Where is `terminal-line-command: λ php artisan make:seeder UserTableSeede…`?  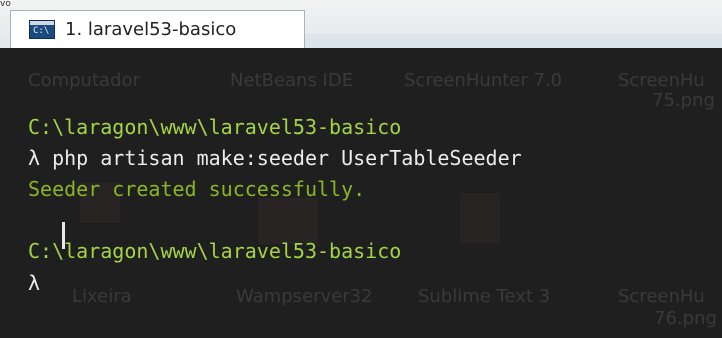 terminal-line-command: λ php artisan make:seeder UserTableSeede… is located at coordinates (275, 158).